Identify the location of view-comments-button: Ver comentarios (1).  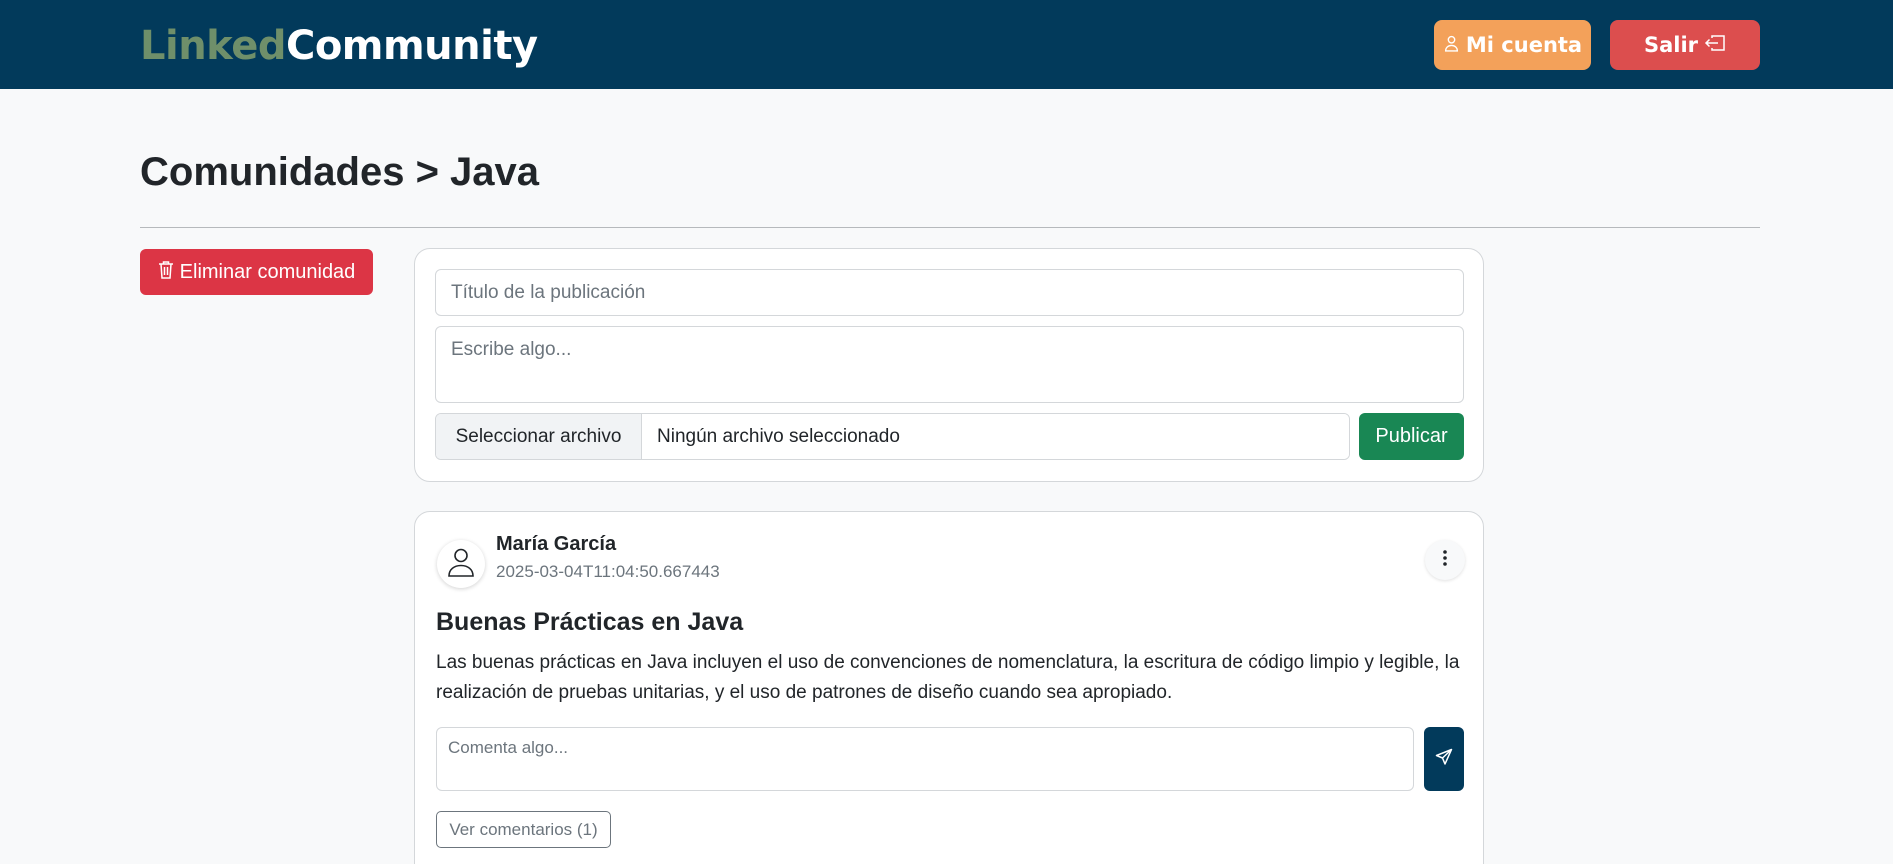
(523, 829).